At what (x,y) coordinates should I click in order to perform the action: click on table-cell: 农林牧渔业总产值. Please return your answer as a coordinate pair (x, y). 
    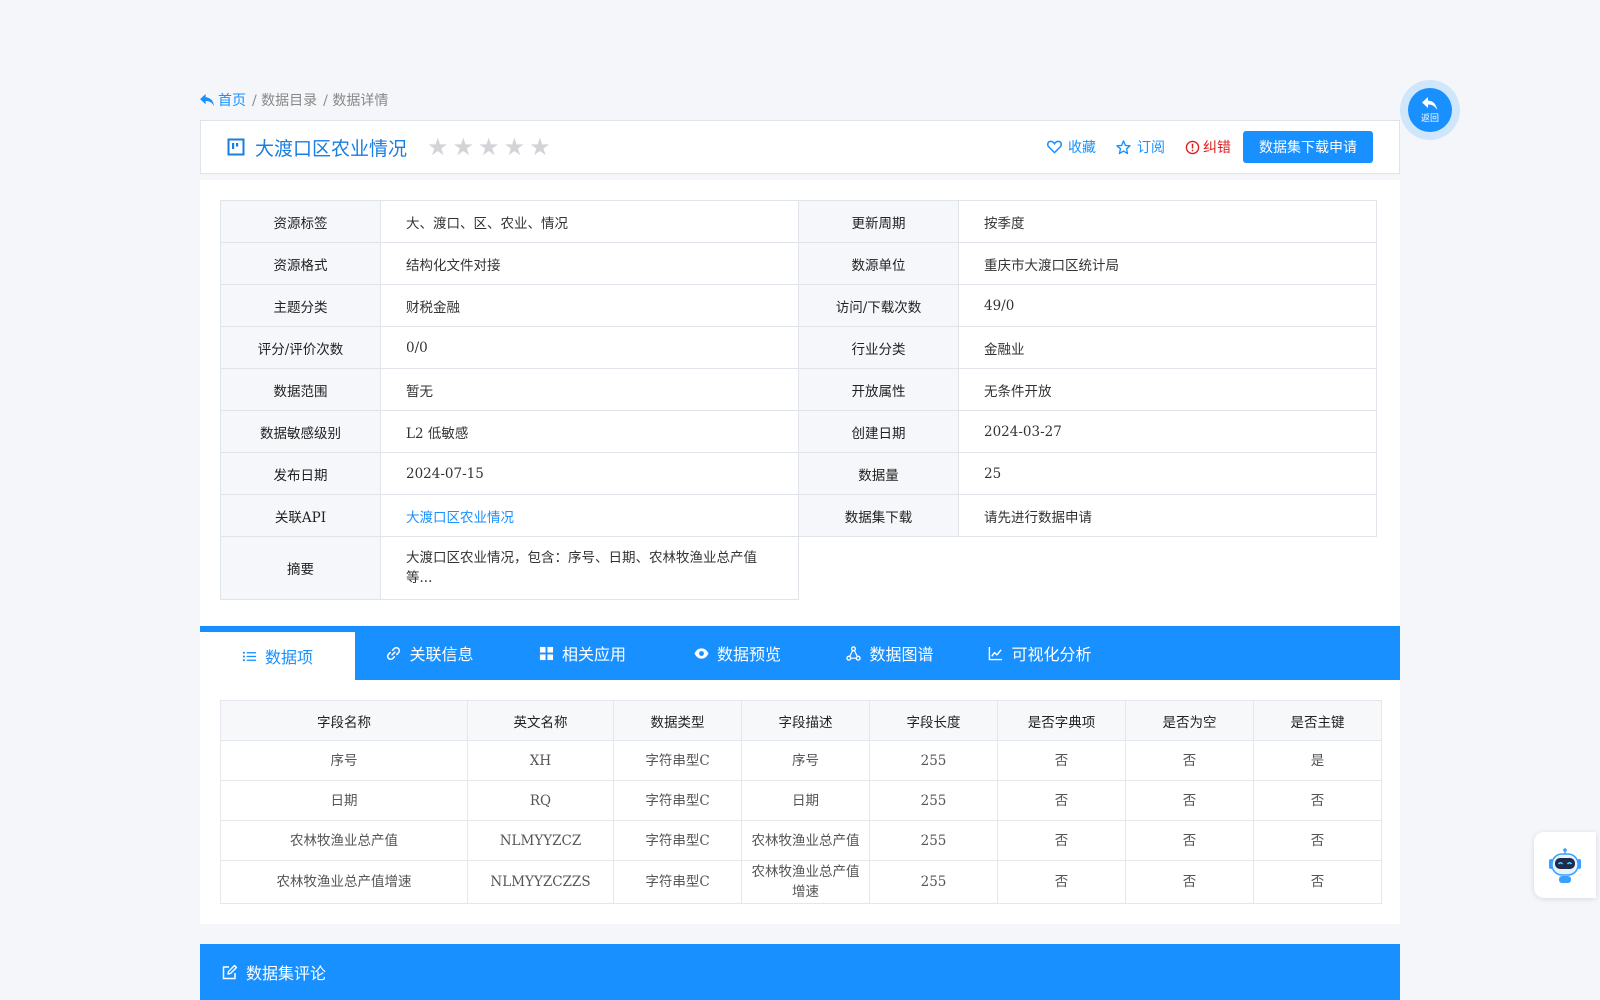
    Looking at the image, I should click on (344, 840).